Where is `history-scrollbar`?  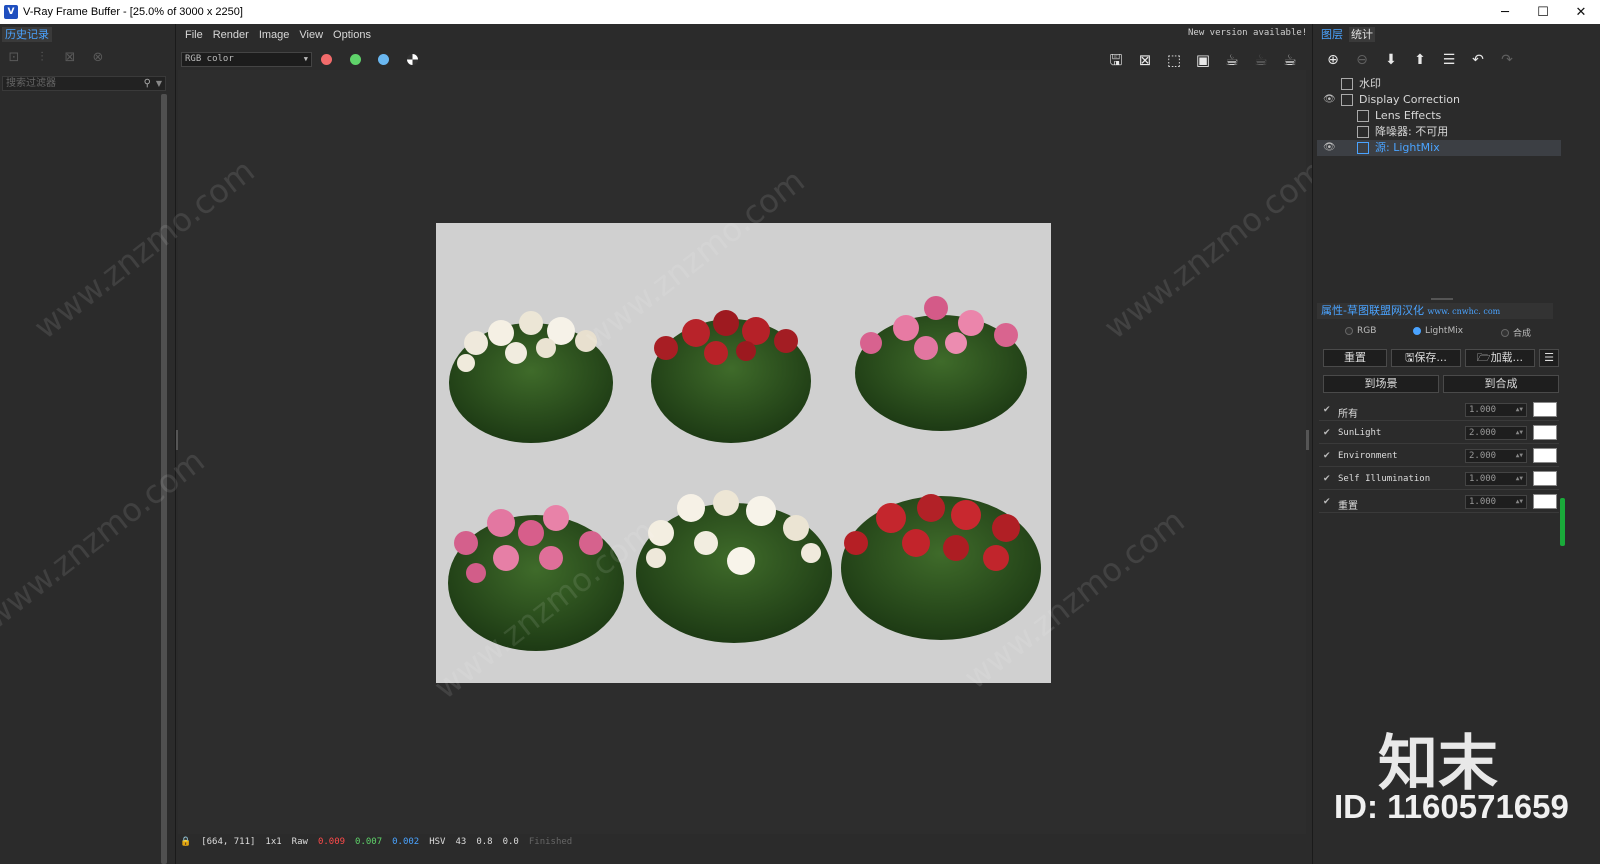 history-scrollbar is located at coordinates (164, 479).